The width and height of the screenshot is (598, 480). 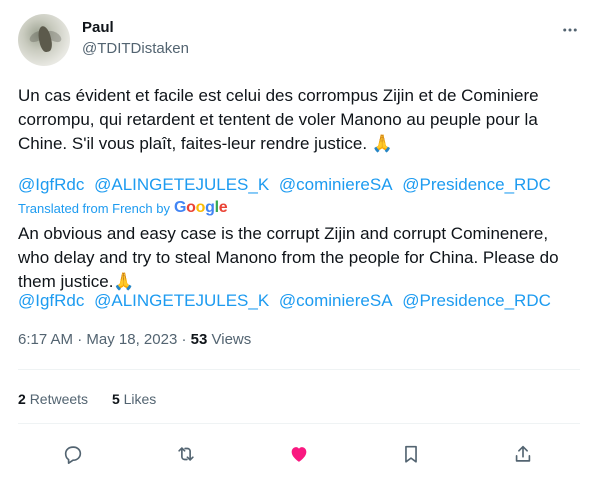 I want to click on translated-label-text: Translated from French by, so click(x=94, y=208).